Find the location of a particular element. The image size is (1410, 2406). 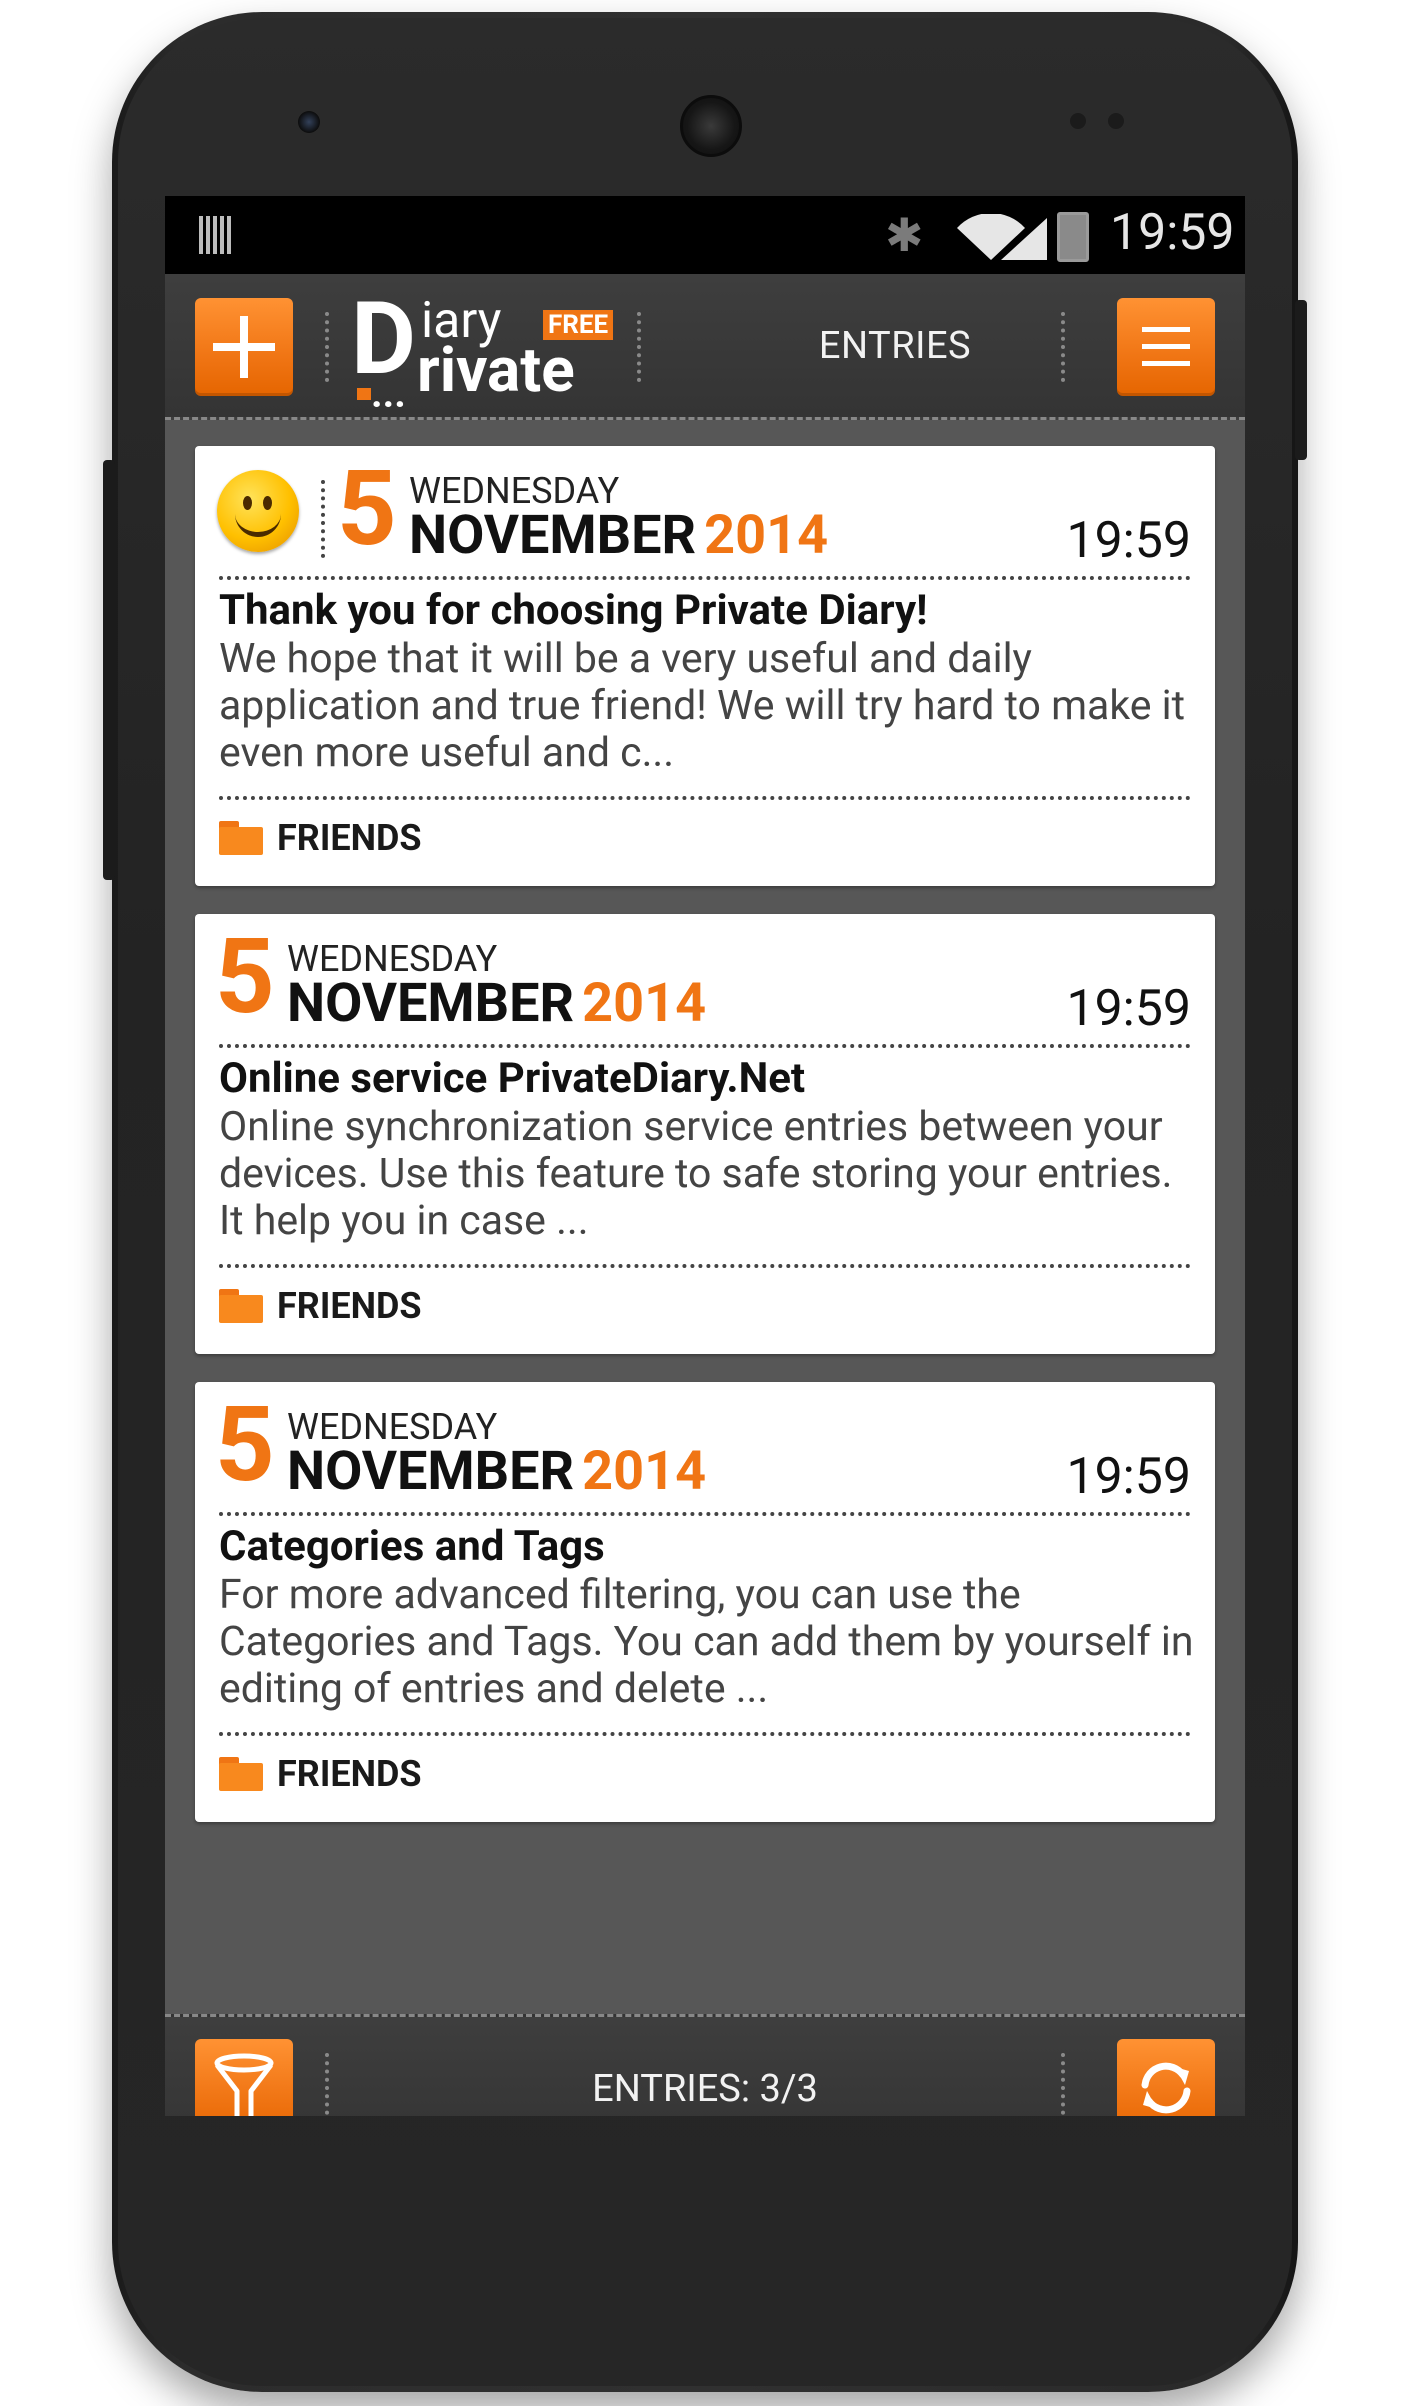

hamburger-menu-icon is located at coordinates (1166, 346).